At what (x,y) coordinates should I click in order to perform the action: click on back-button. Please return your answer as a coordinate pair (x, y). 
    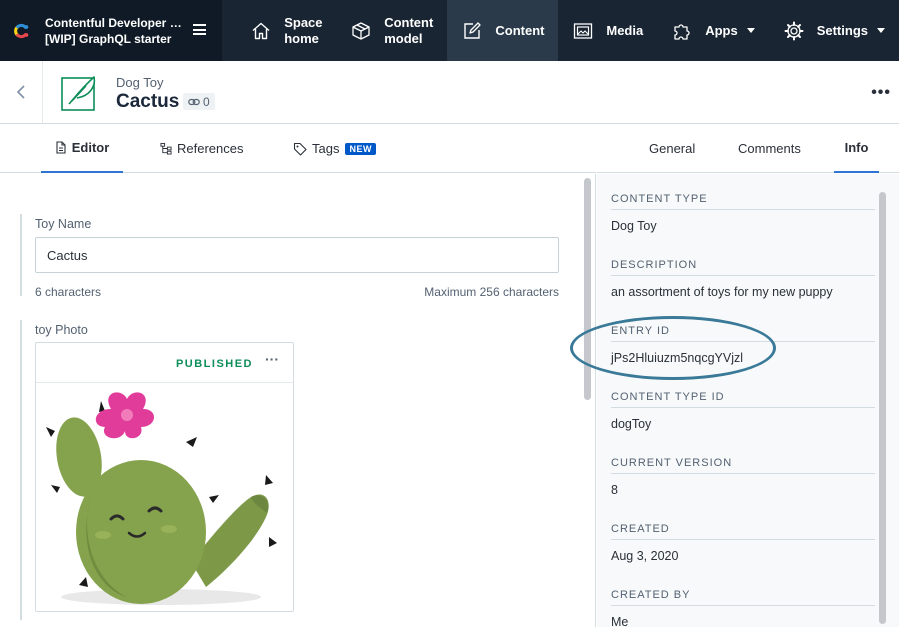
    Looking at the image, I should click on (21, 92).